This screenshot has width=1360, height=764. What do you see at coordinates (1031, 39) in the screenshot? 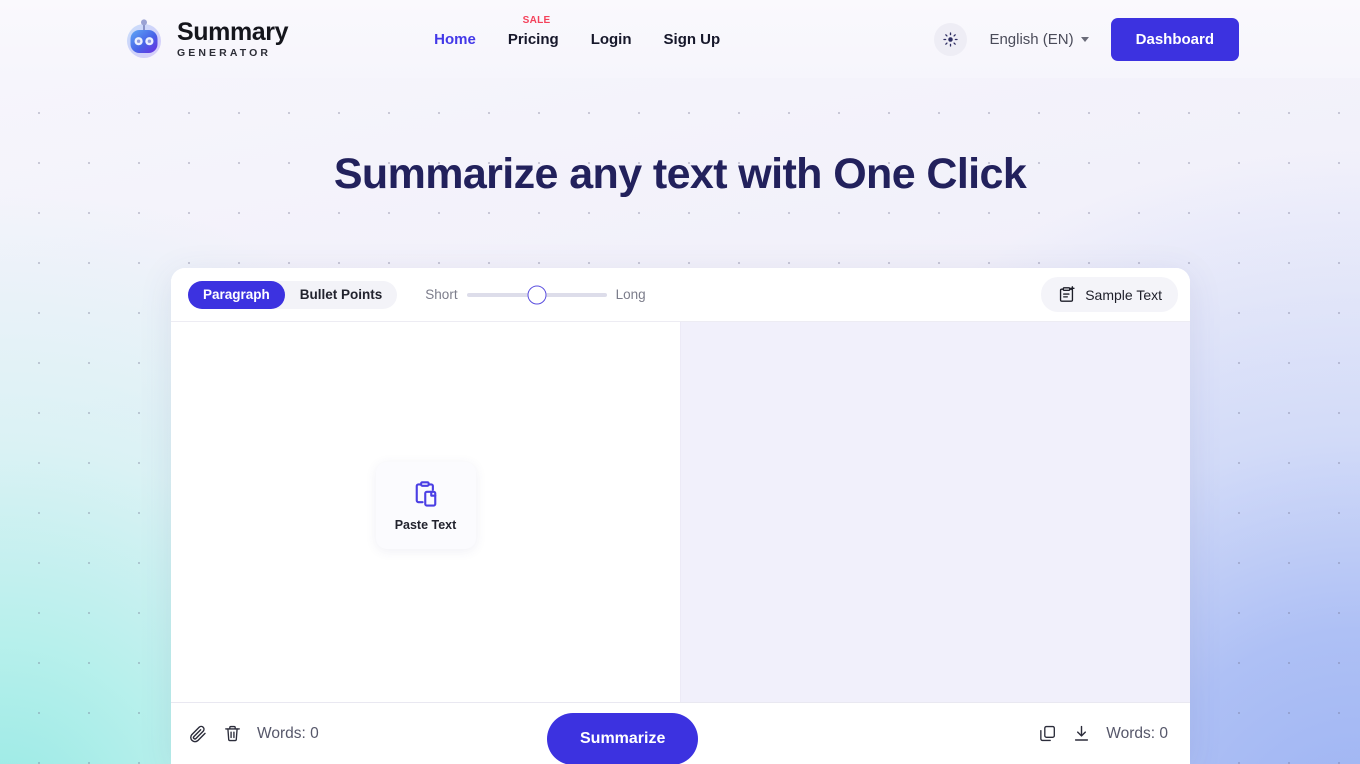
I see `language-selector-value: English (EN)` at bounding box center [1031, 39].